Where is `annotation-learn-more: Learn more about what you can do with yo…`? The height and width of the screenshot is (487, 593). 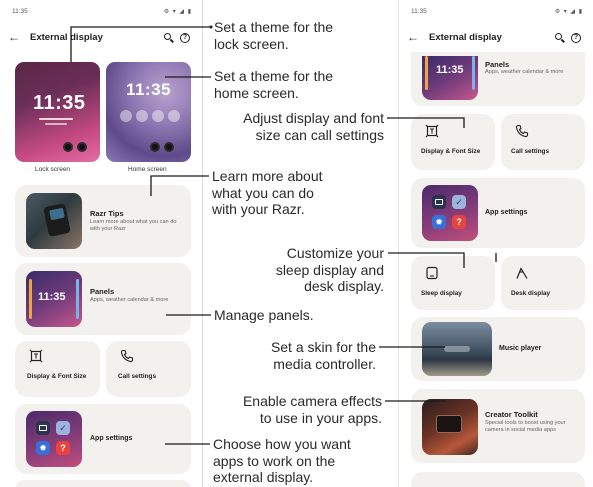 annotation-learn-more: Learn more about what you can do with yo… is located at coordinates (267, 192).